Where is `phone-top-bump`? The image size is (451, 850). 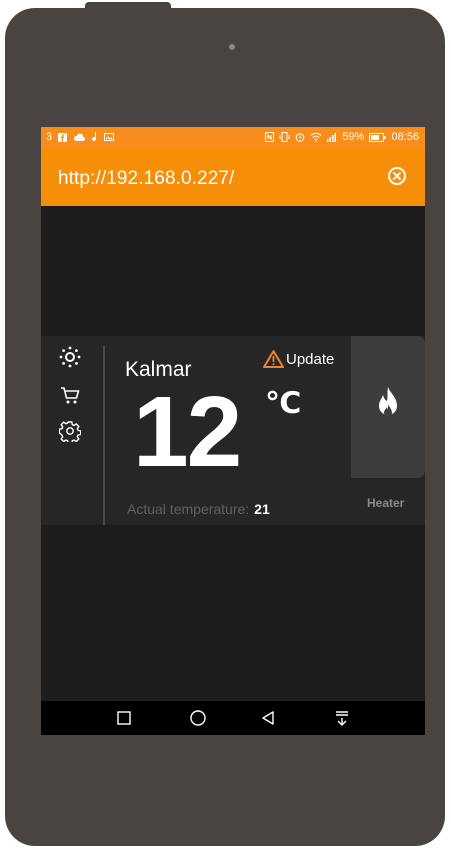 phone-top-bump is located at coordinates (128, 6).